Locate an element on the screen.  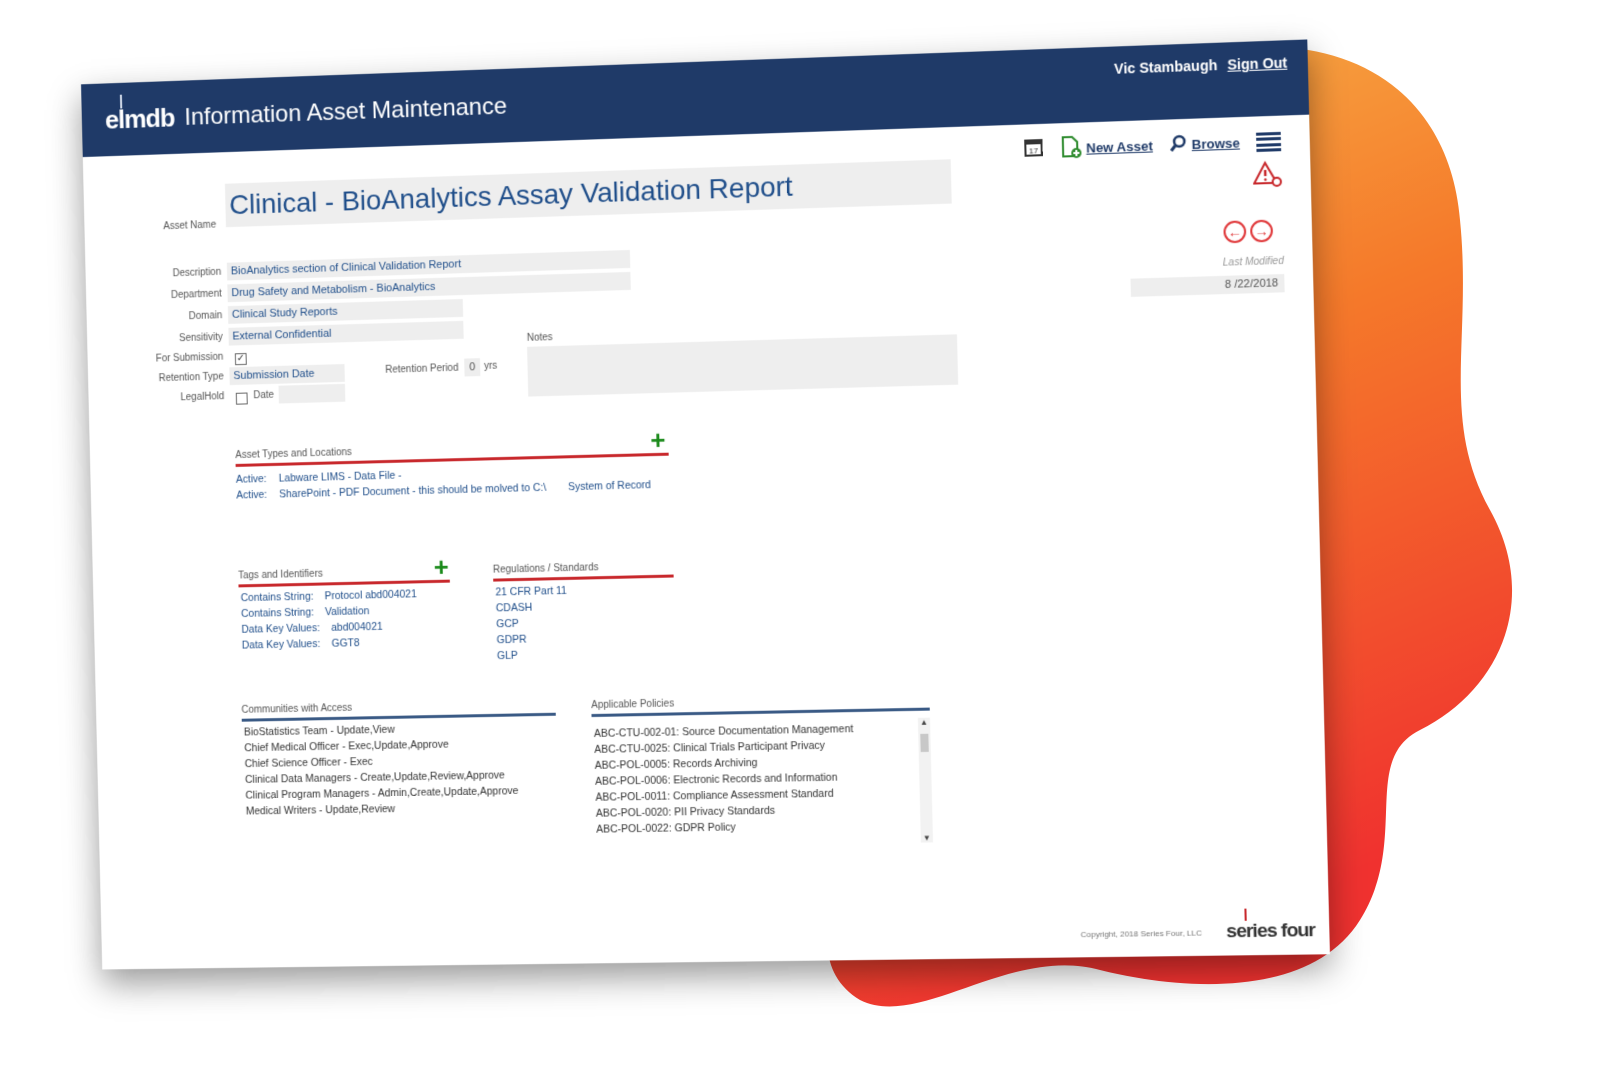
policy-item: ABC-POL-0005: Records Archiving is located at coordinates (676, 764).